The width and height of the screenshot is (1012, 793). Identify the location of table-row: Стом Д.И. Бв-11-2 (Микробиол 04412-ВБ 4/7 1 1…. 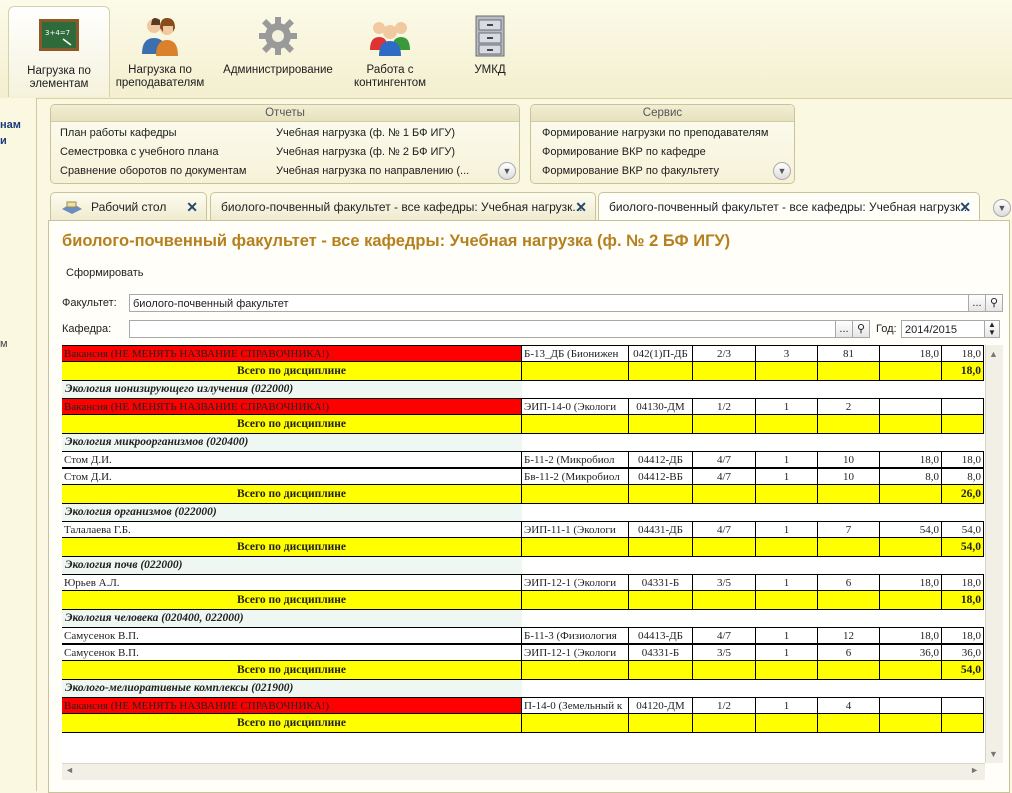
(523, 476).